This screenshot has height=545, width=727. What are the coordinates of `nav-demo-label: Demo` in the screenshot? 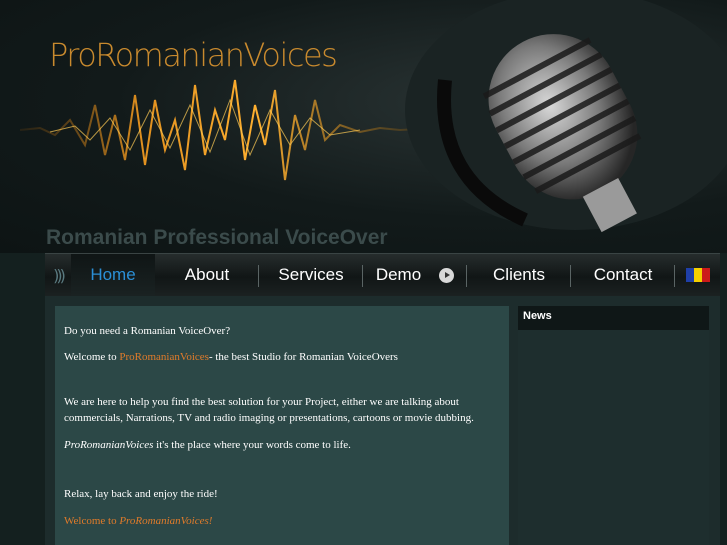 It's located at (398, 274).